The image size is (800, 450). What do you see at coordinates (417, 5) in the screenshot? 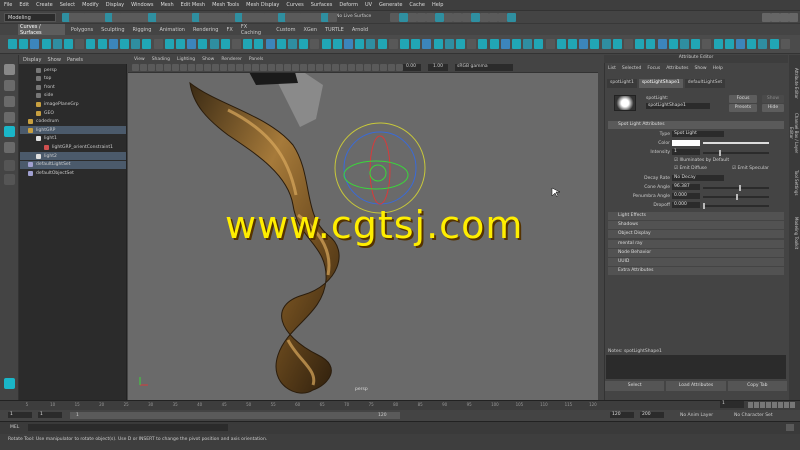
I see `menu-cache: Cache` at bounding box center [417, 5].